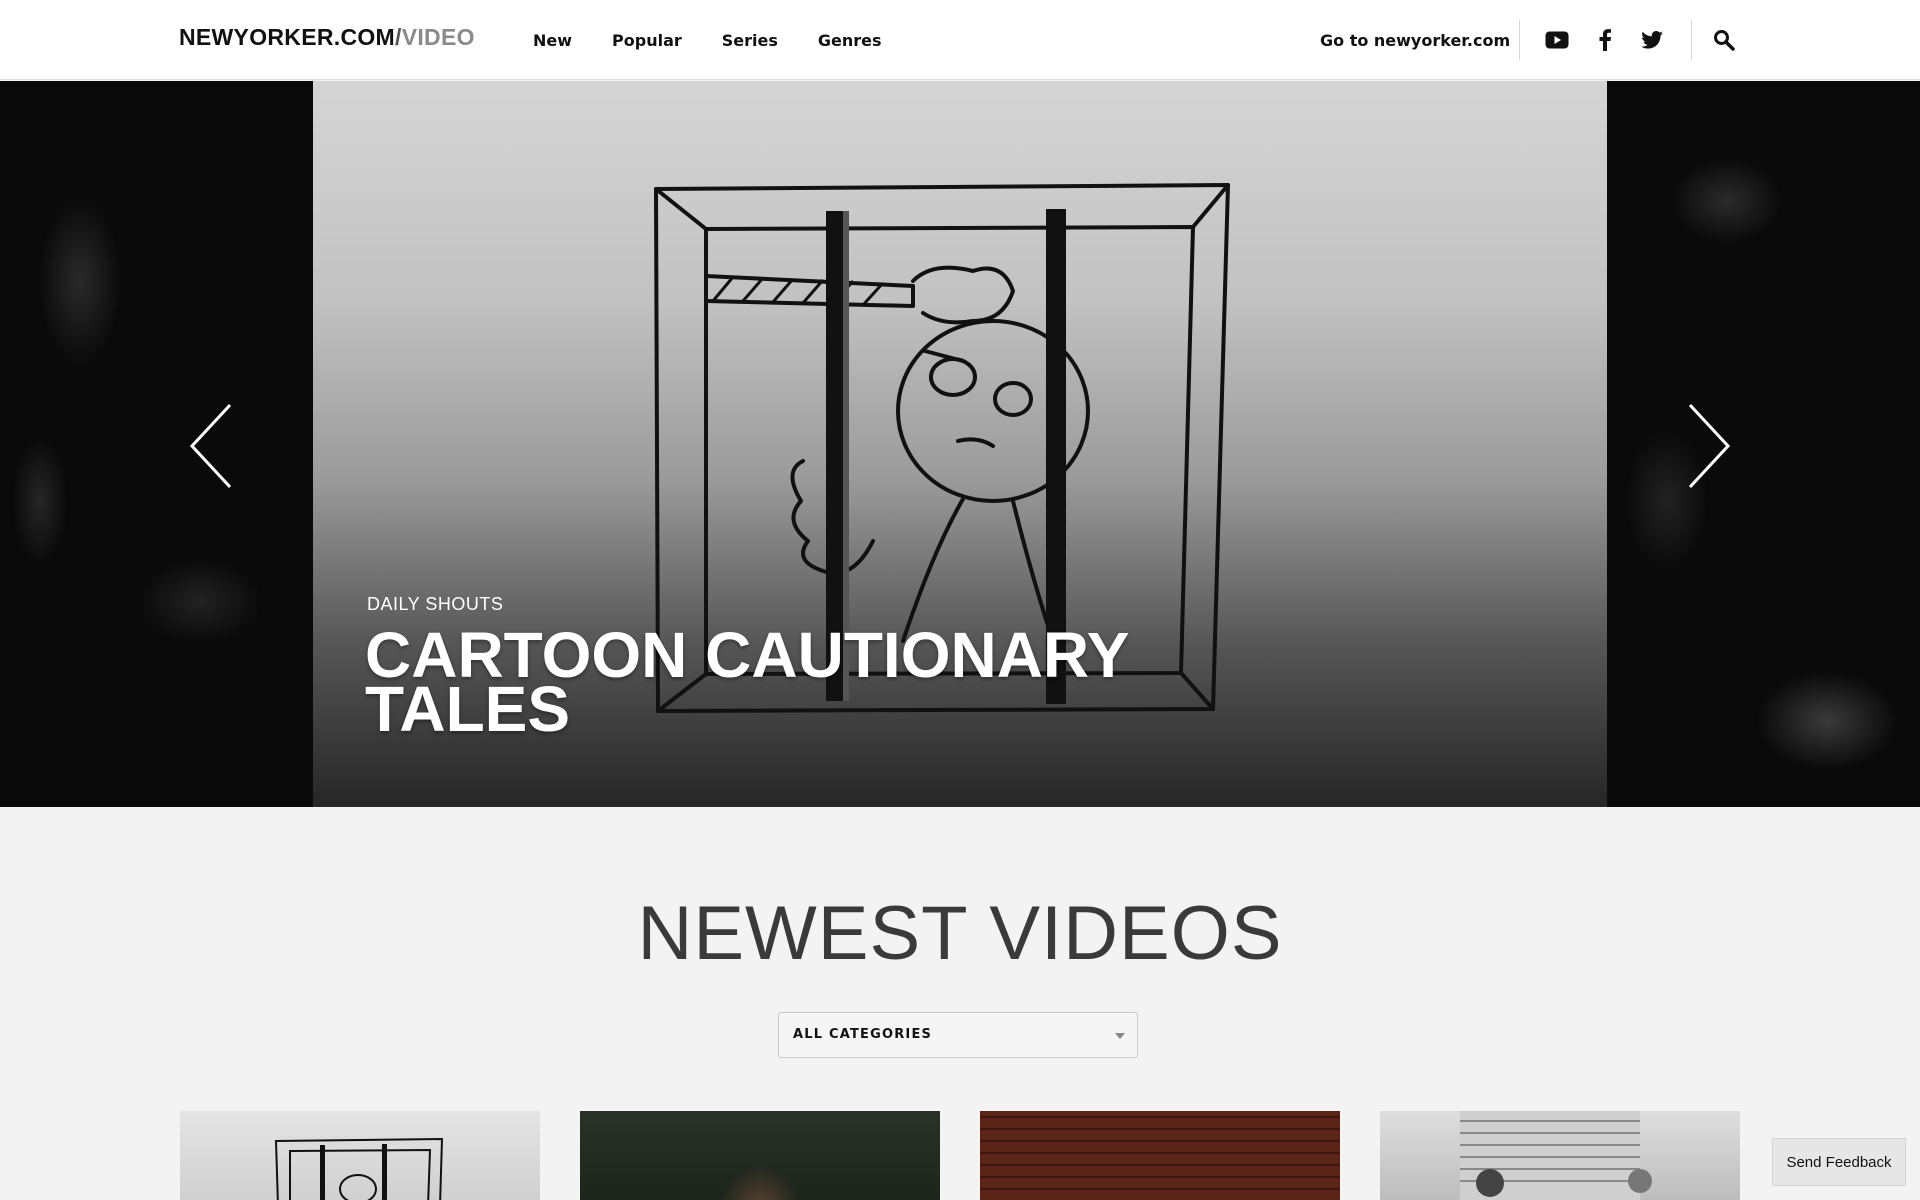 The height and width of the screenshot is (1200, 1920). What do you see at coordinates (398, 37) in the screenshot?
I see `logo-slash: /` at bounding box center [398, 37].